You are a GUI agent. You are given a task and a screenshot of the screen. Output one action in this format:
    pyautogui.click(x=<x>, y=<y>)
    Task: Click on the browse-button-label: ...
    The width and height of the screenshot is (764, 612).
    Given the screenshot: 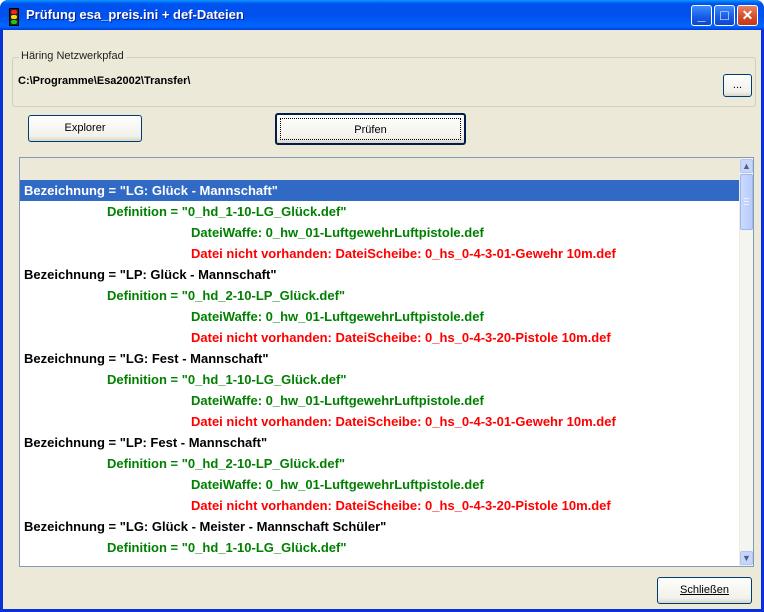 What is the action you would take?
    pyautogui.click(x=737, y=85)
    